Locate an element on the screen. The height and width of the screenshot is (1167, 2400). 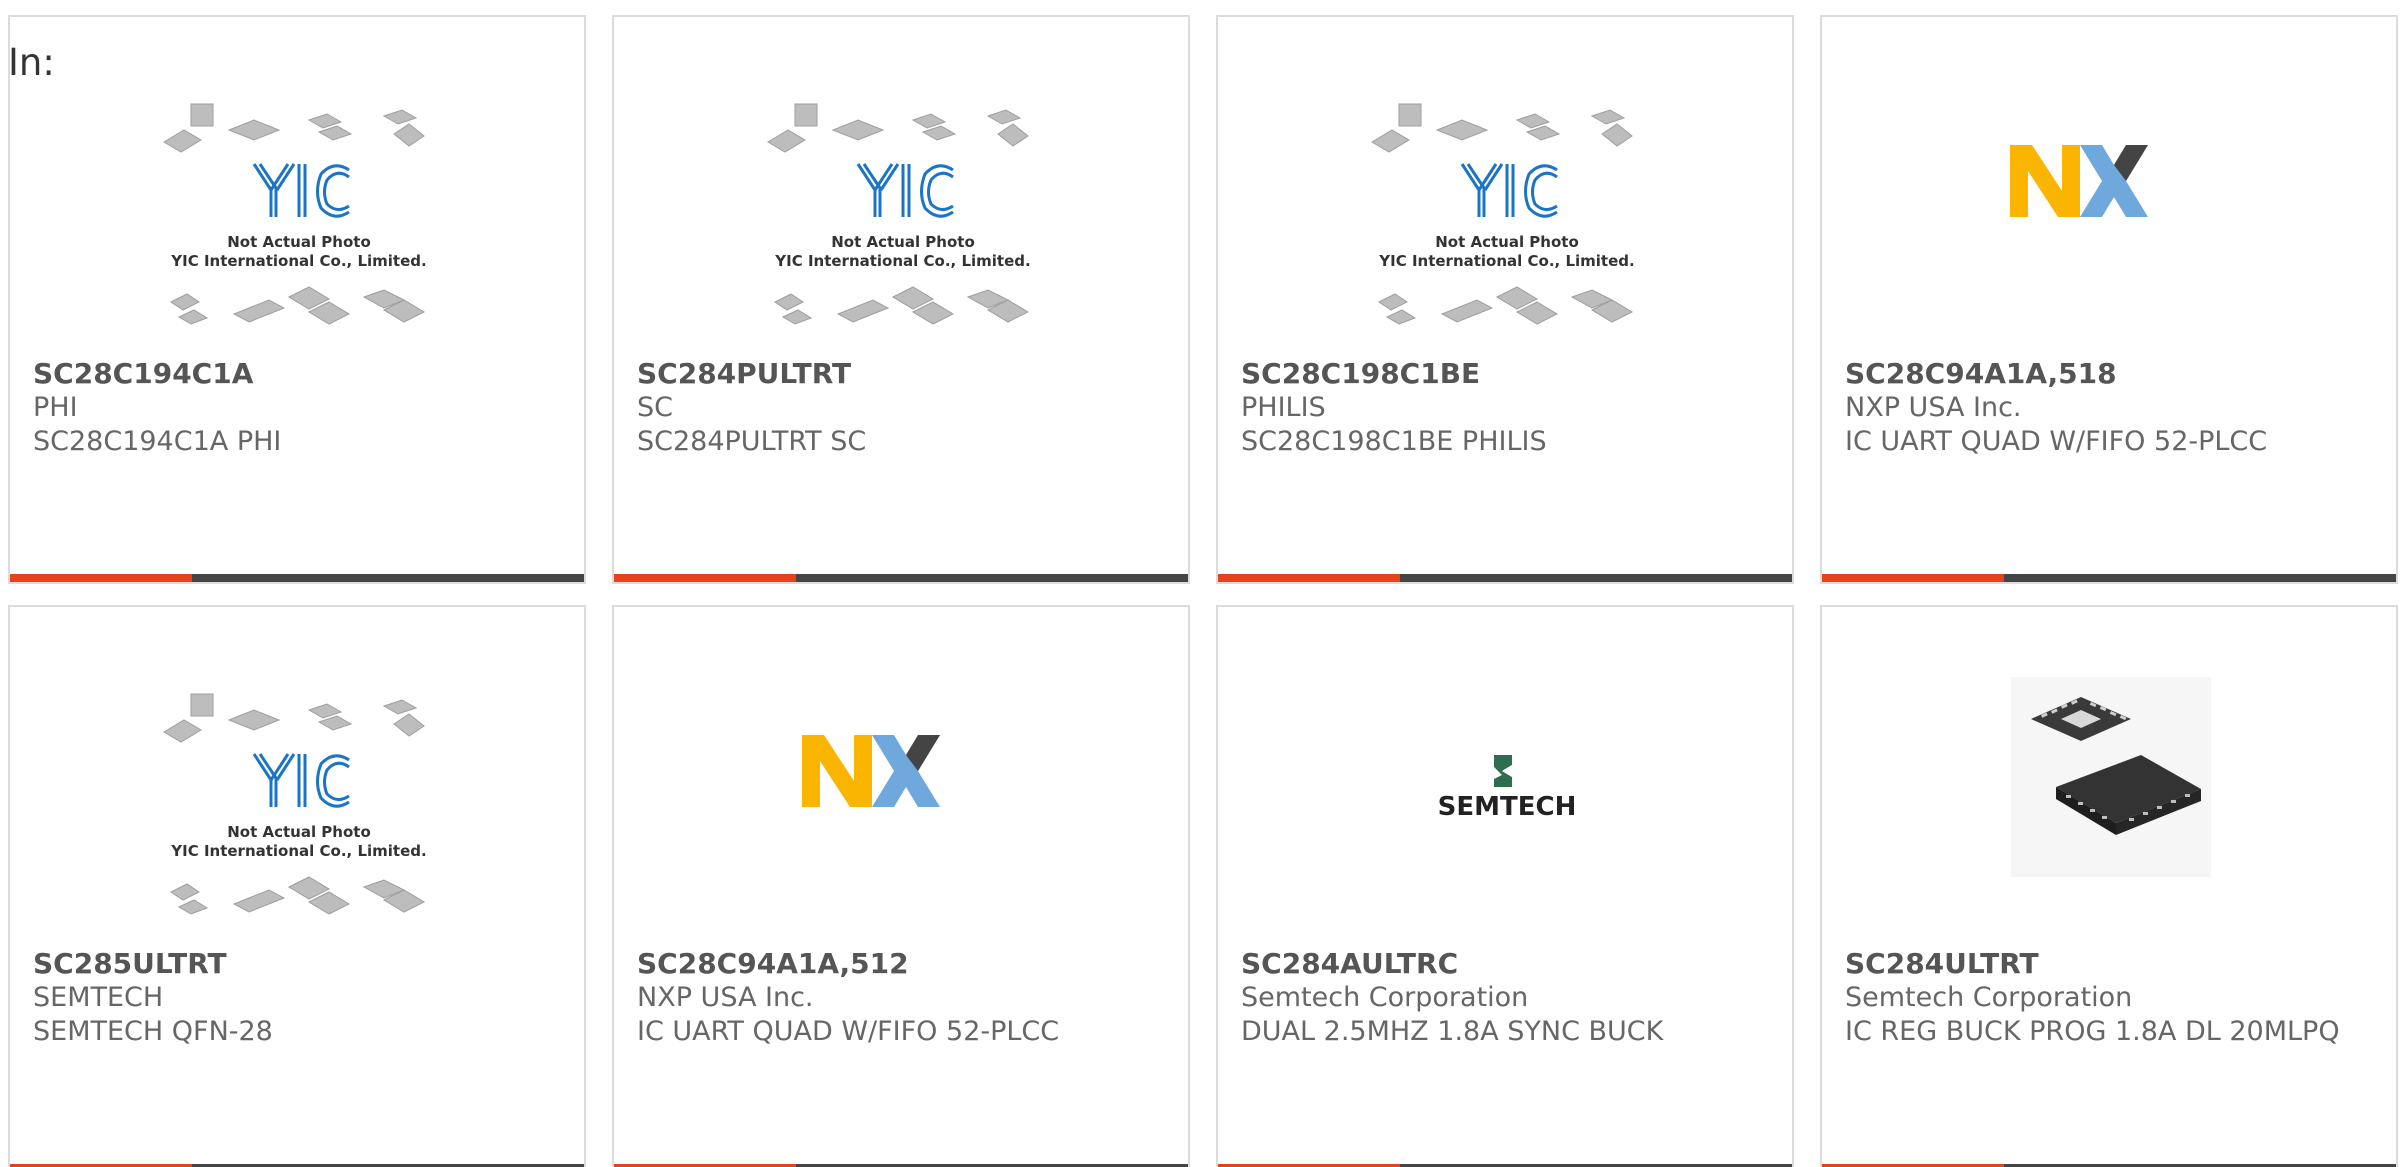
product-image: SEMTECH is located at coordinates (1505, 817).